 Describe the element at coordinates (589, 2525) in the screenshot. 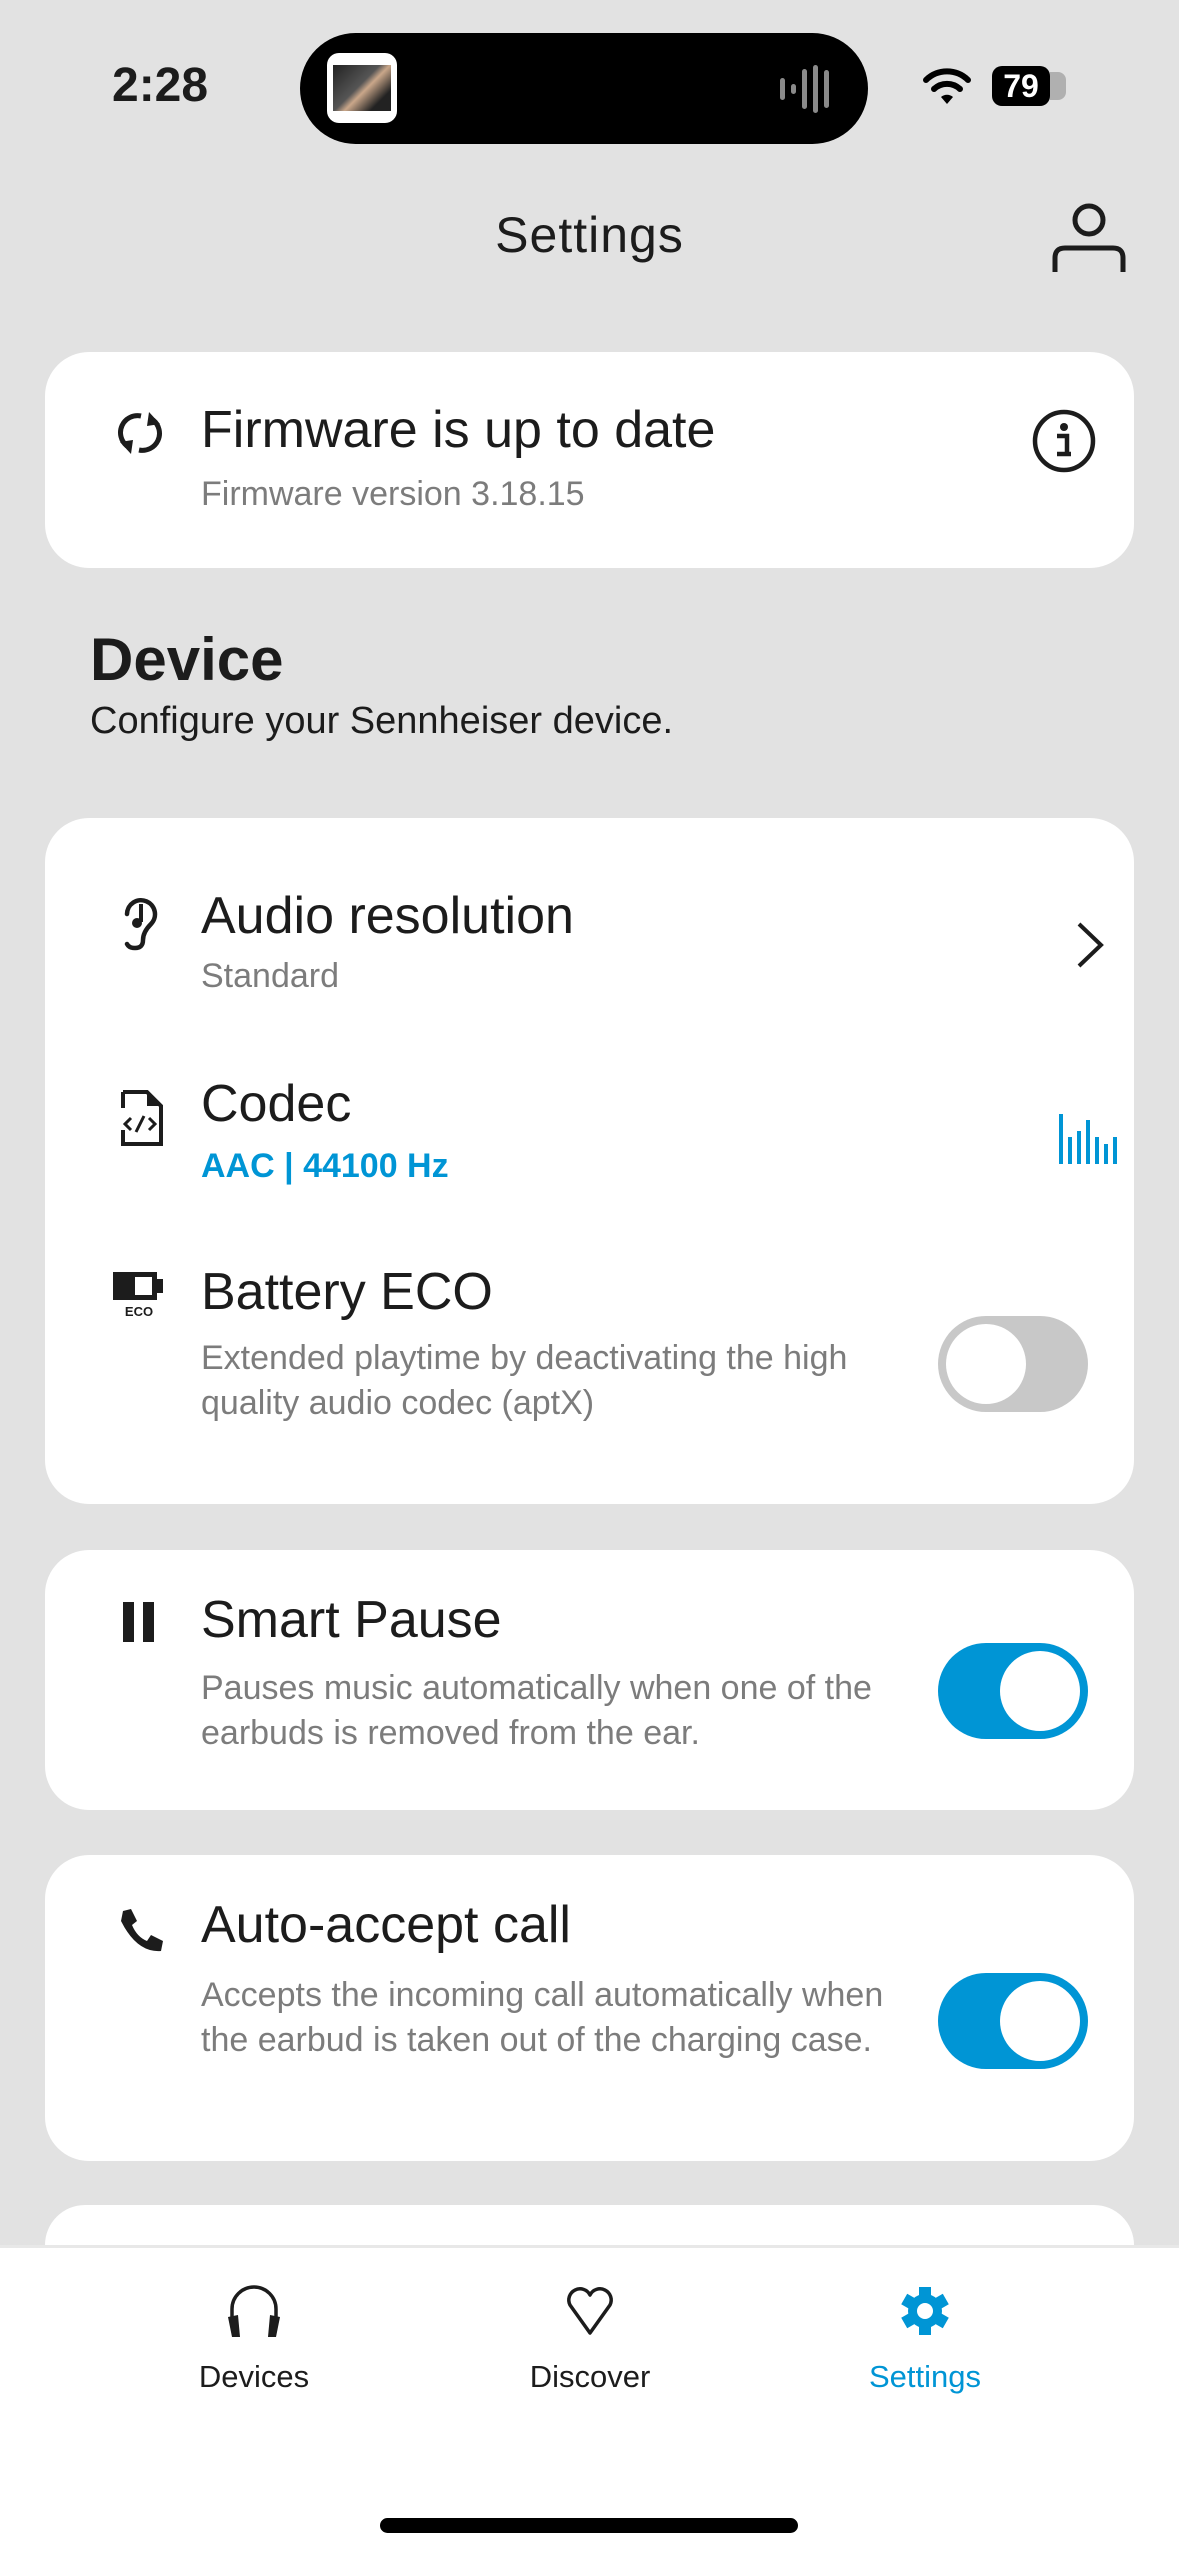

I see `home-indicator` at that location.